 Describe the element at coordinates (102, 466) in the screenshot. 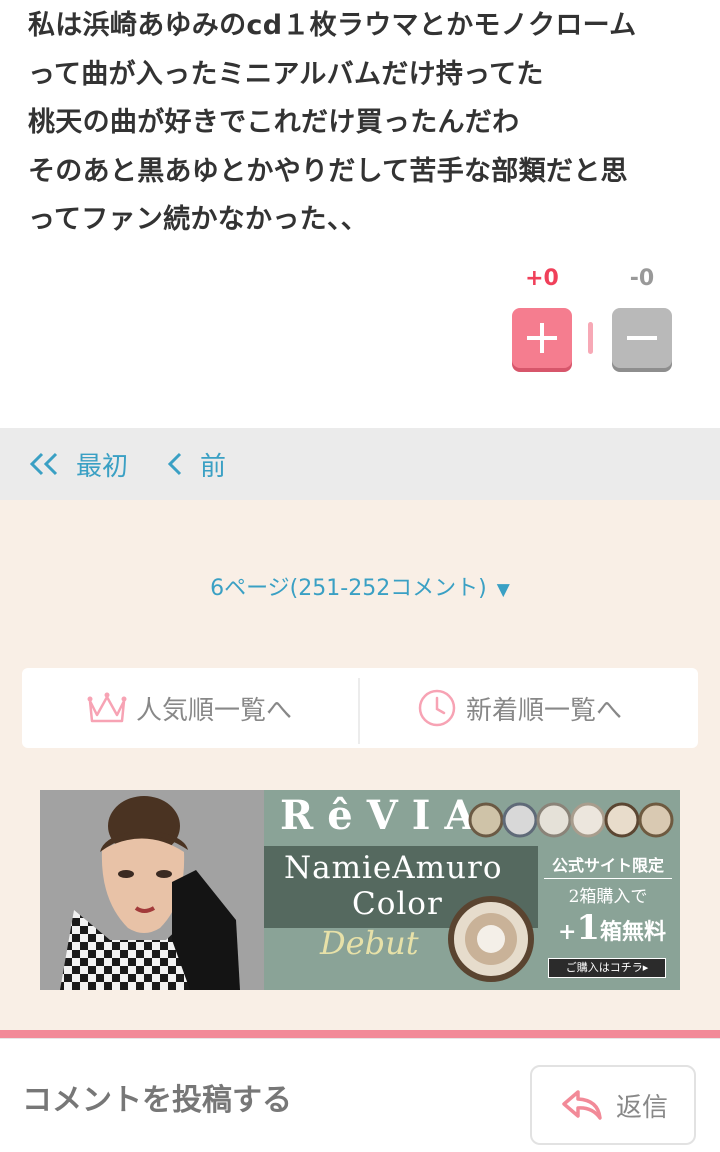

I see `pager-first-label: 最初` at that location.